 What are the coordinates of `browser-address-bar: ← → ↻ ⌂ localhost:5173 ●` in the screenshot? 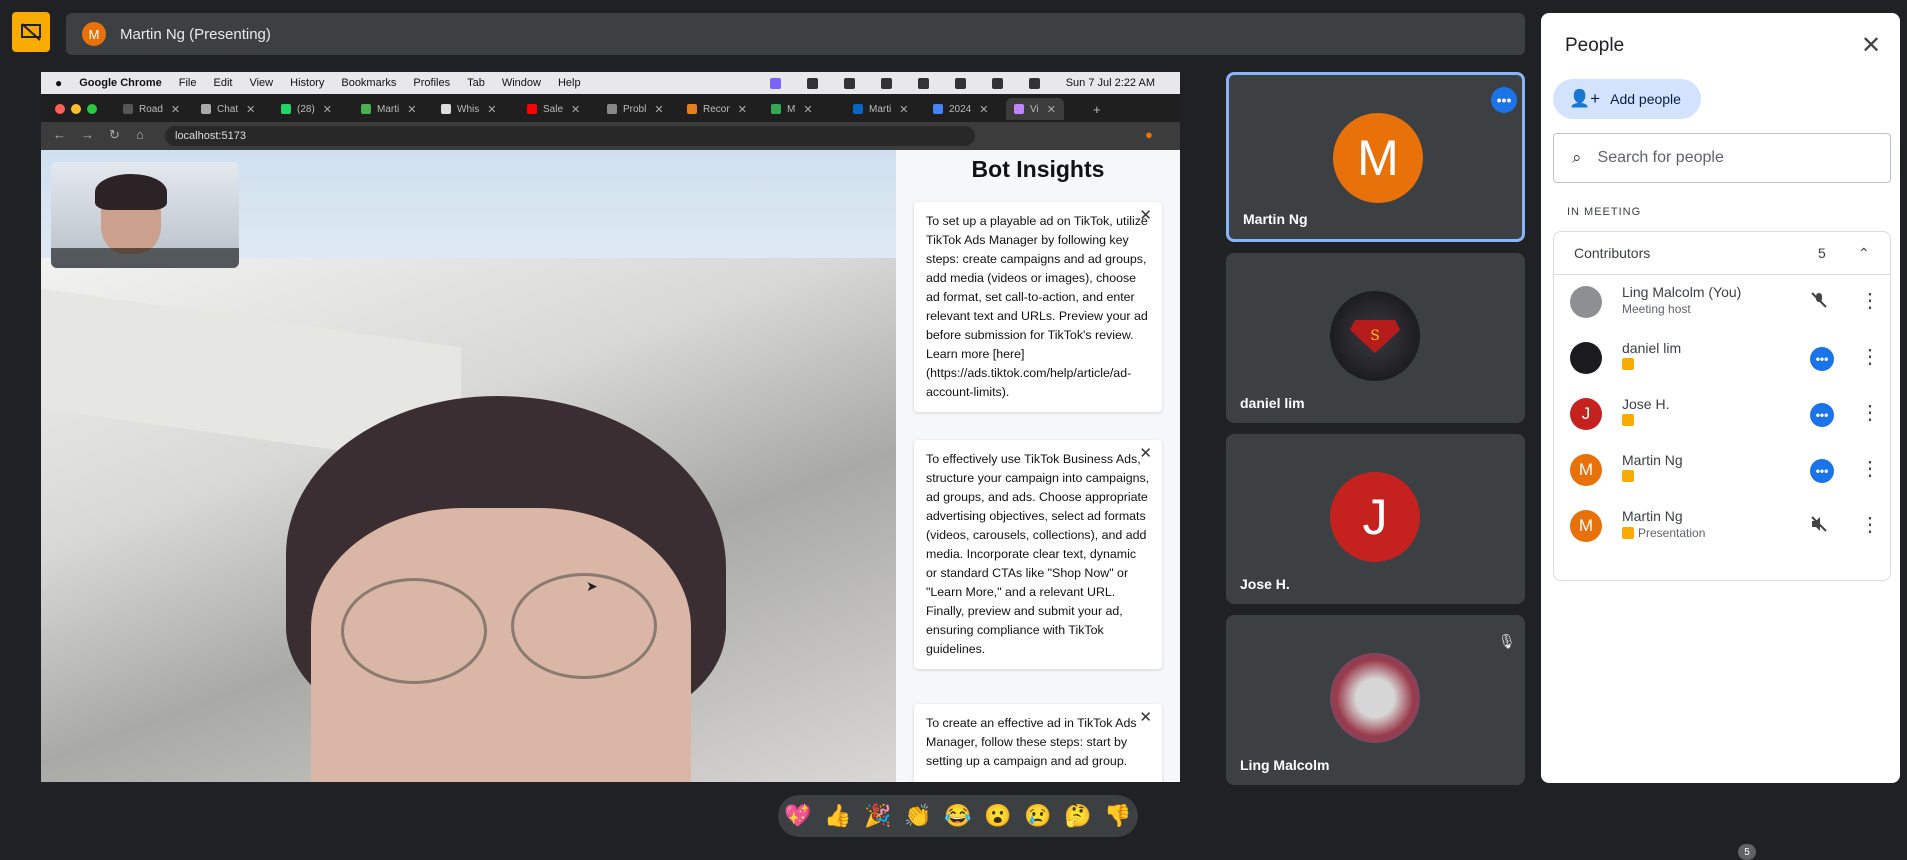 It's located at (610, 136).